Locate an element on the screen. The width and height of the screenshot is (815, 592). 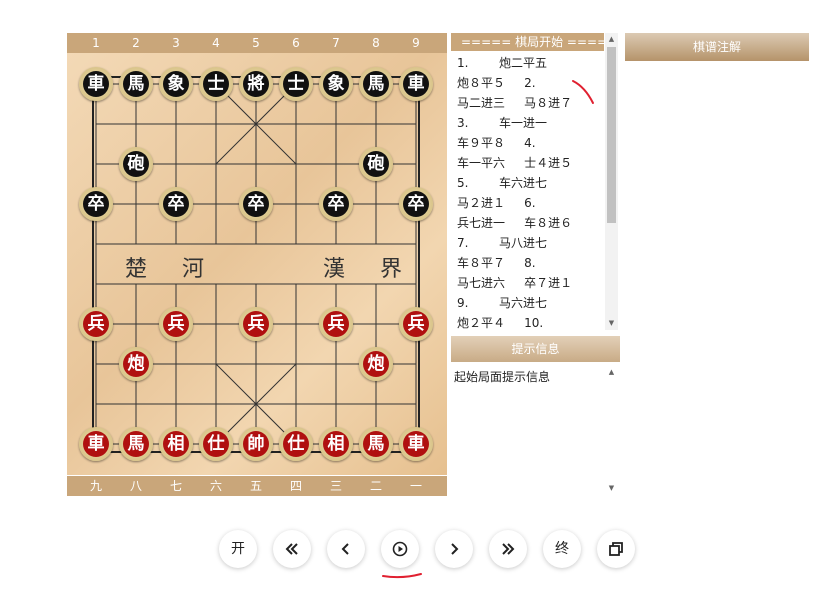
double-chevron-right-icon is located at coordinates (508, 549).